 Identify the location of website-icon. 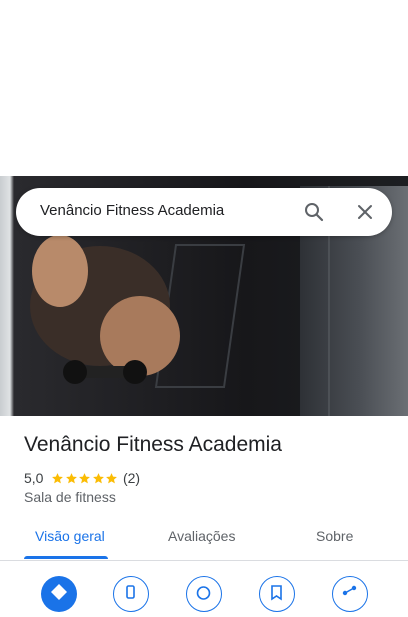
(203, 593).